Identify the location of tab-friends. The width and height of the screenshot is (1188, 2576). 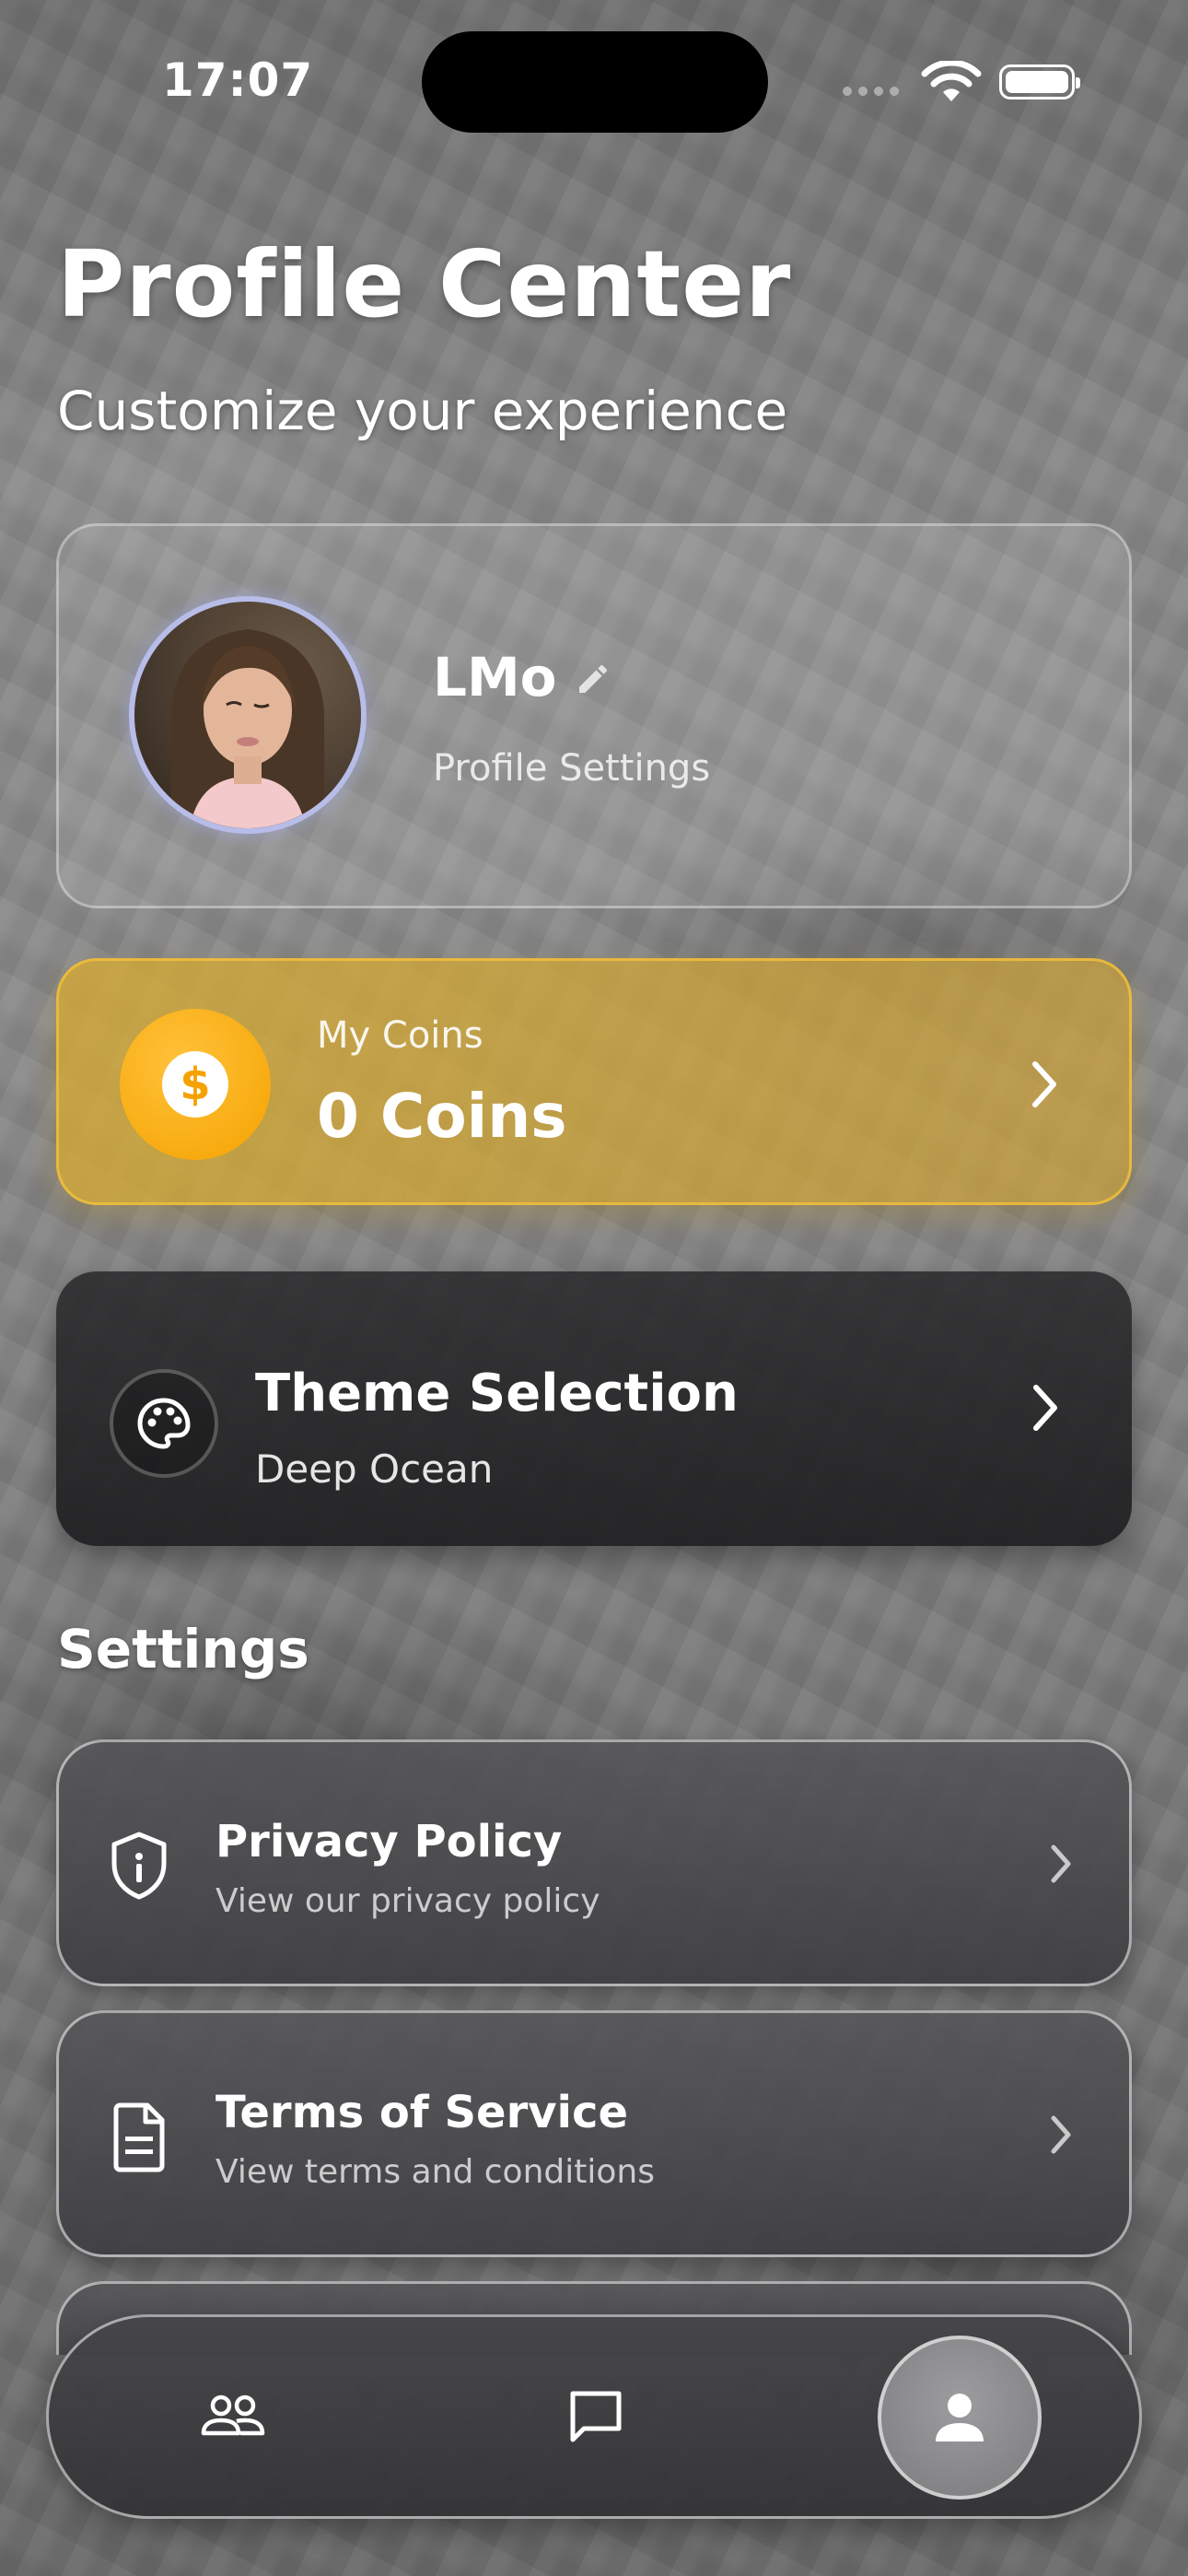
(233, 2416).